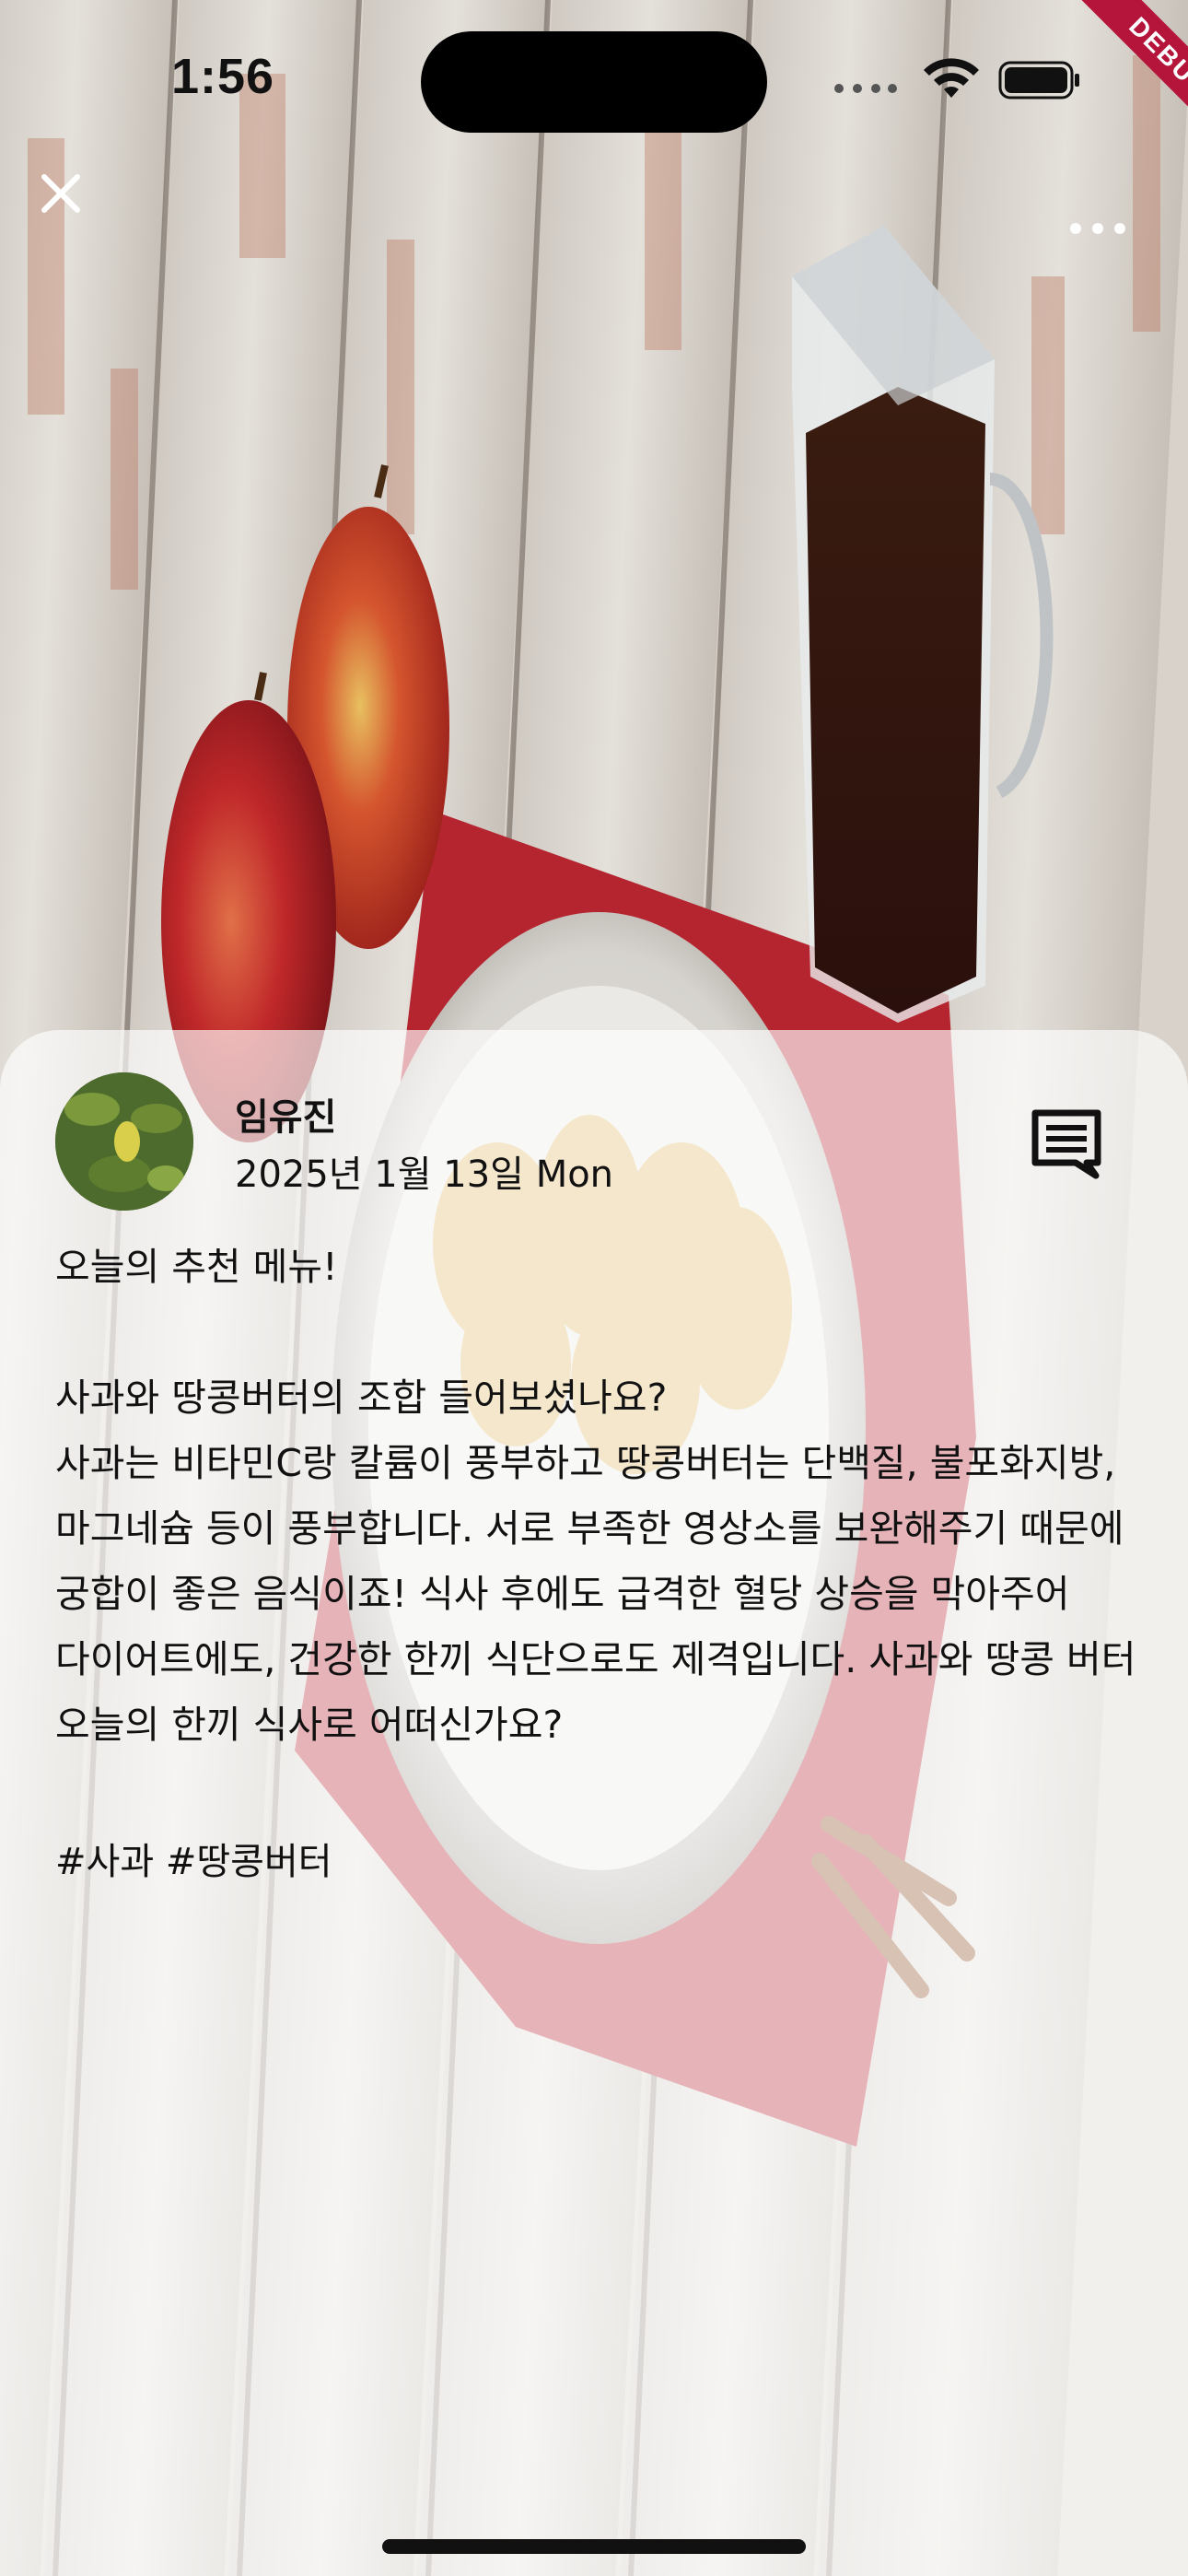  Describe the element at coordinates (865, 88) in the screenshot. I see `signal-dots-icon` at that location.